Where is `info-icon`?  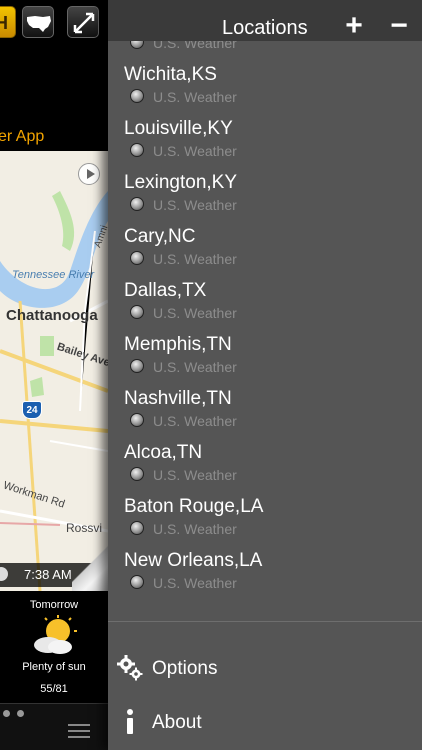 info-icon is located at coordinates (130, 724).